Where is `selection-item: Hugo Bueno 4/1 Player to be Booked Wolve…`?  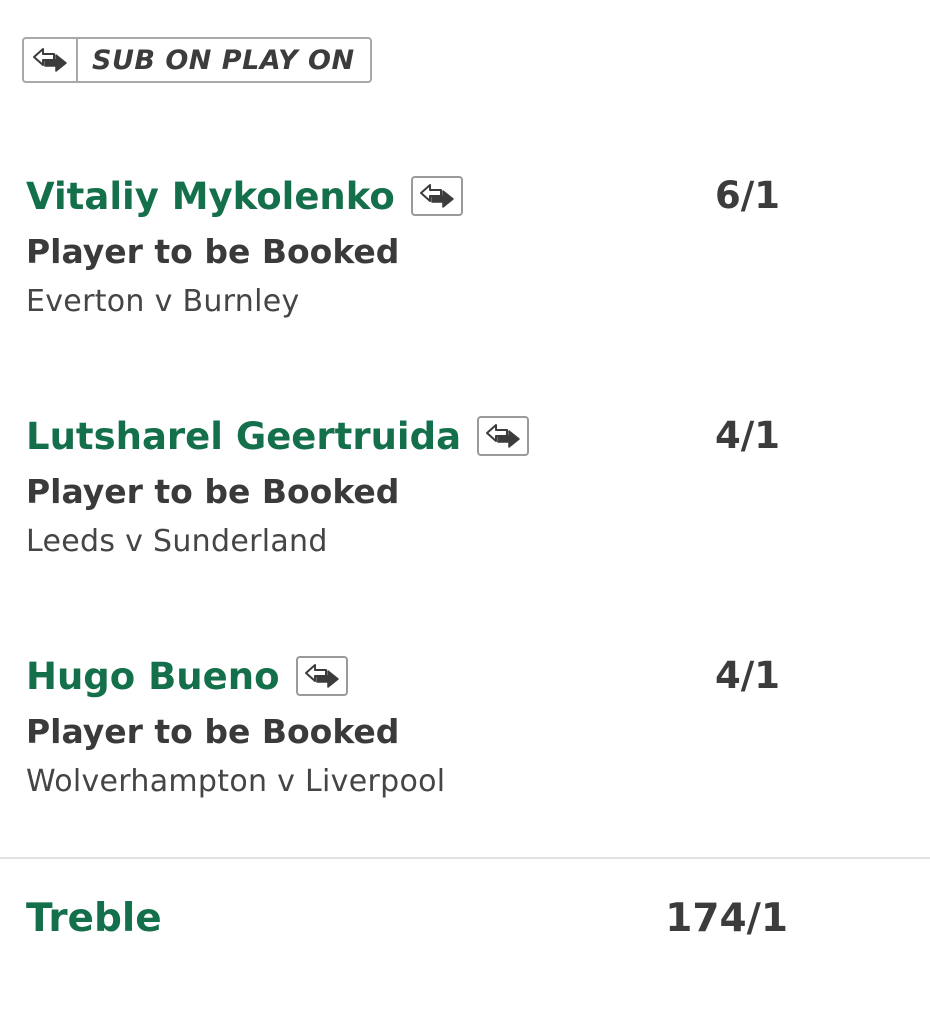 selection-item: Hugo Bueno 4/1 Player to be Booked Wolve… is located at coordinates (416, 727).